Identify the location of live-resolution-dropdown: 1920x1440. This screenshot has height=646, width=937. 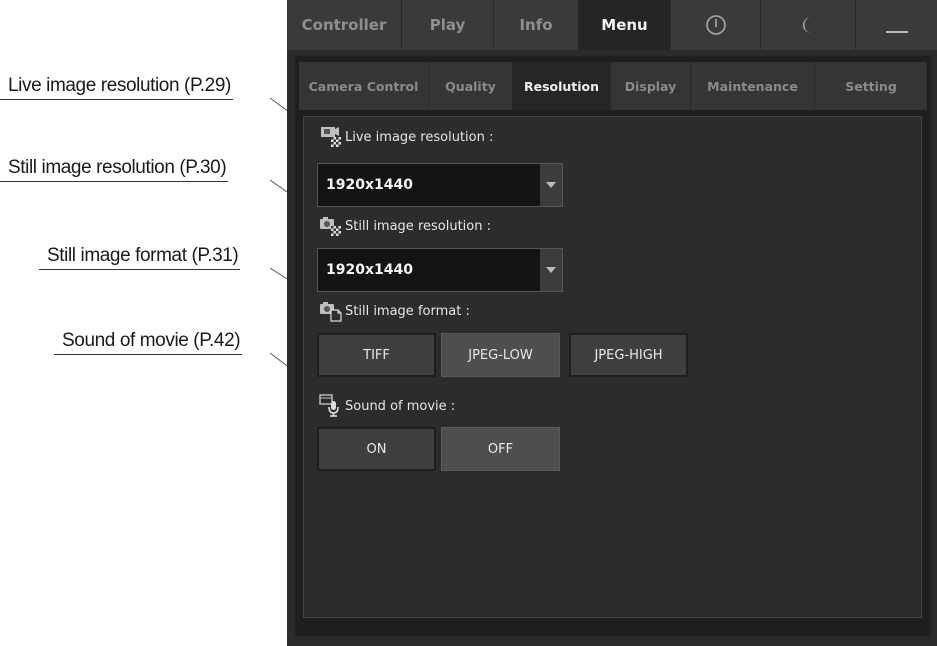
(440, 185).